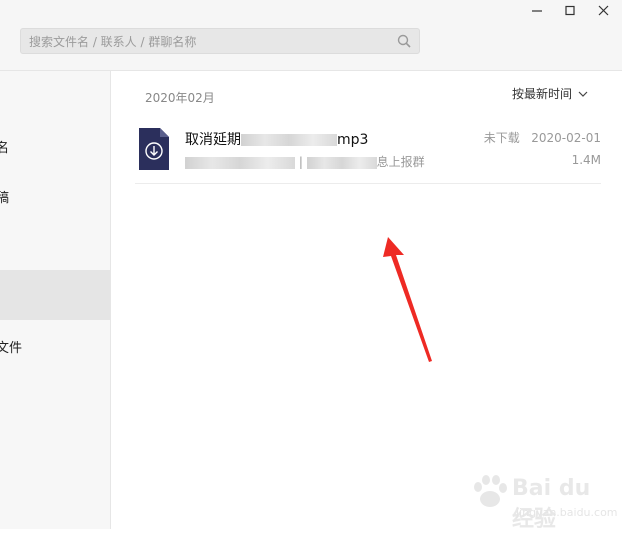 This screenshot has width=622, height=533. Describe the element at coordinates (213, 140) in the screenshot. I see `file-name-start: 取消延期` at that location.